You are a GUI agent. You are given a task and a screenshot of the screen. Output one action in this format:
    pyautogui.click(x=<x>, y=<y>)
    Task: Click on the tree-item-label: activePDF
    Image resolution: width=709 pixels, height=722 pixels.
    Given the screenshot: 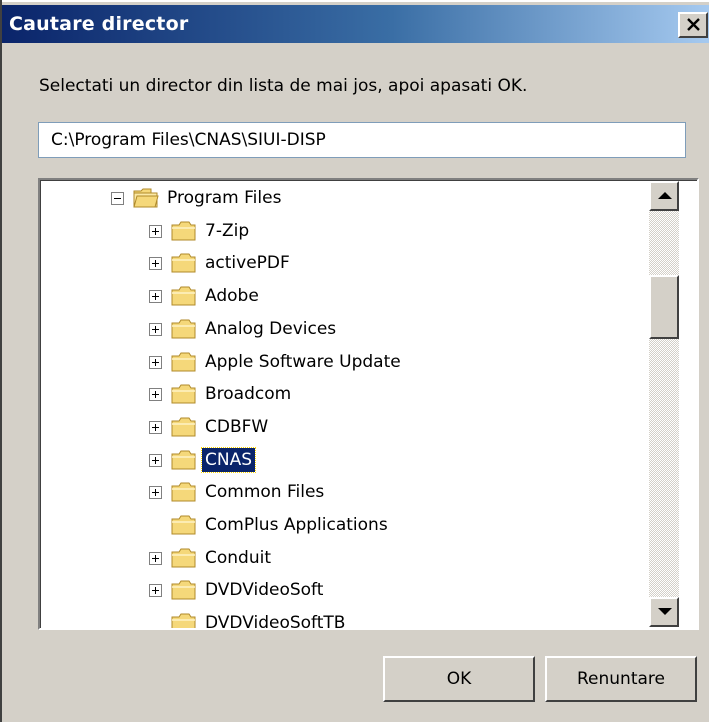 What is the action you would take?
    pyautogui.click(x=247, y=263)
    